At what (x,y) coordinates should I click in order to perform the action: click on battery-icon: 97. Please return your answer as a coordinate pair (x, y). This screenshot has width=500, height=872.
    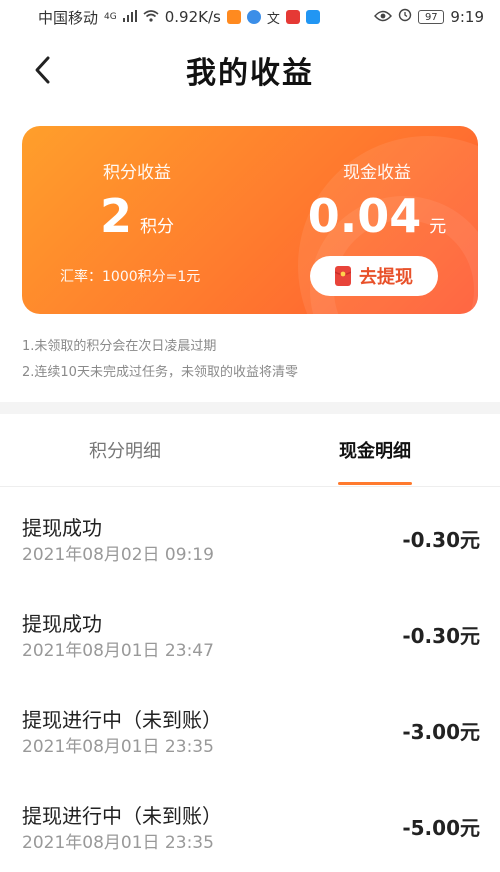
    Looking at the image, I should click on (431, 17).